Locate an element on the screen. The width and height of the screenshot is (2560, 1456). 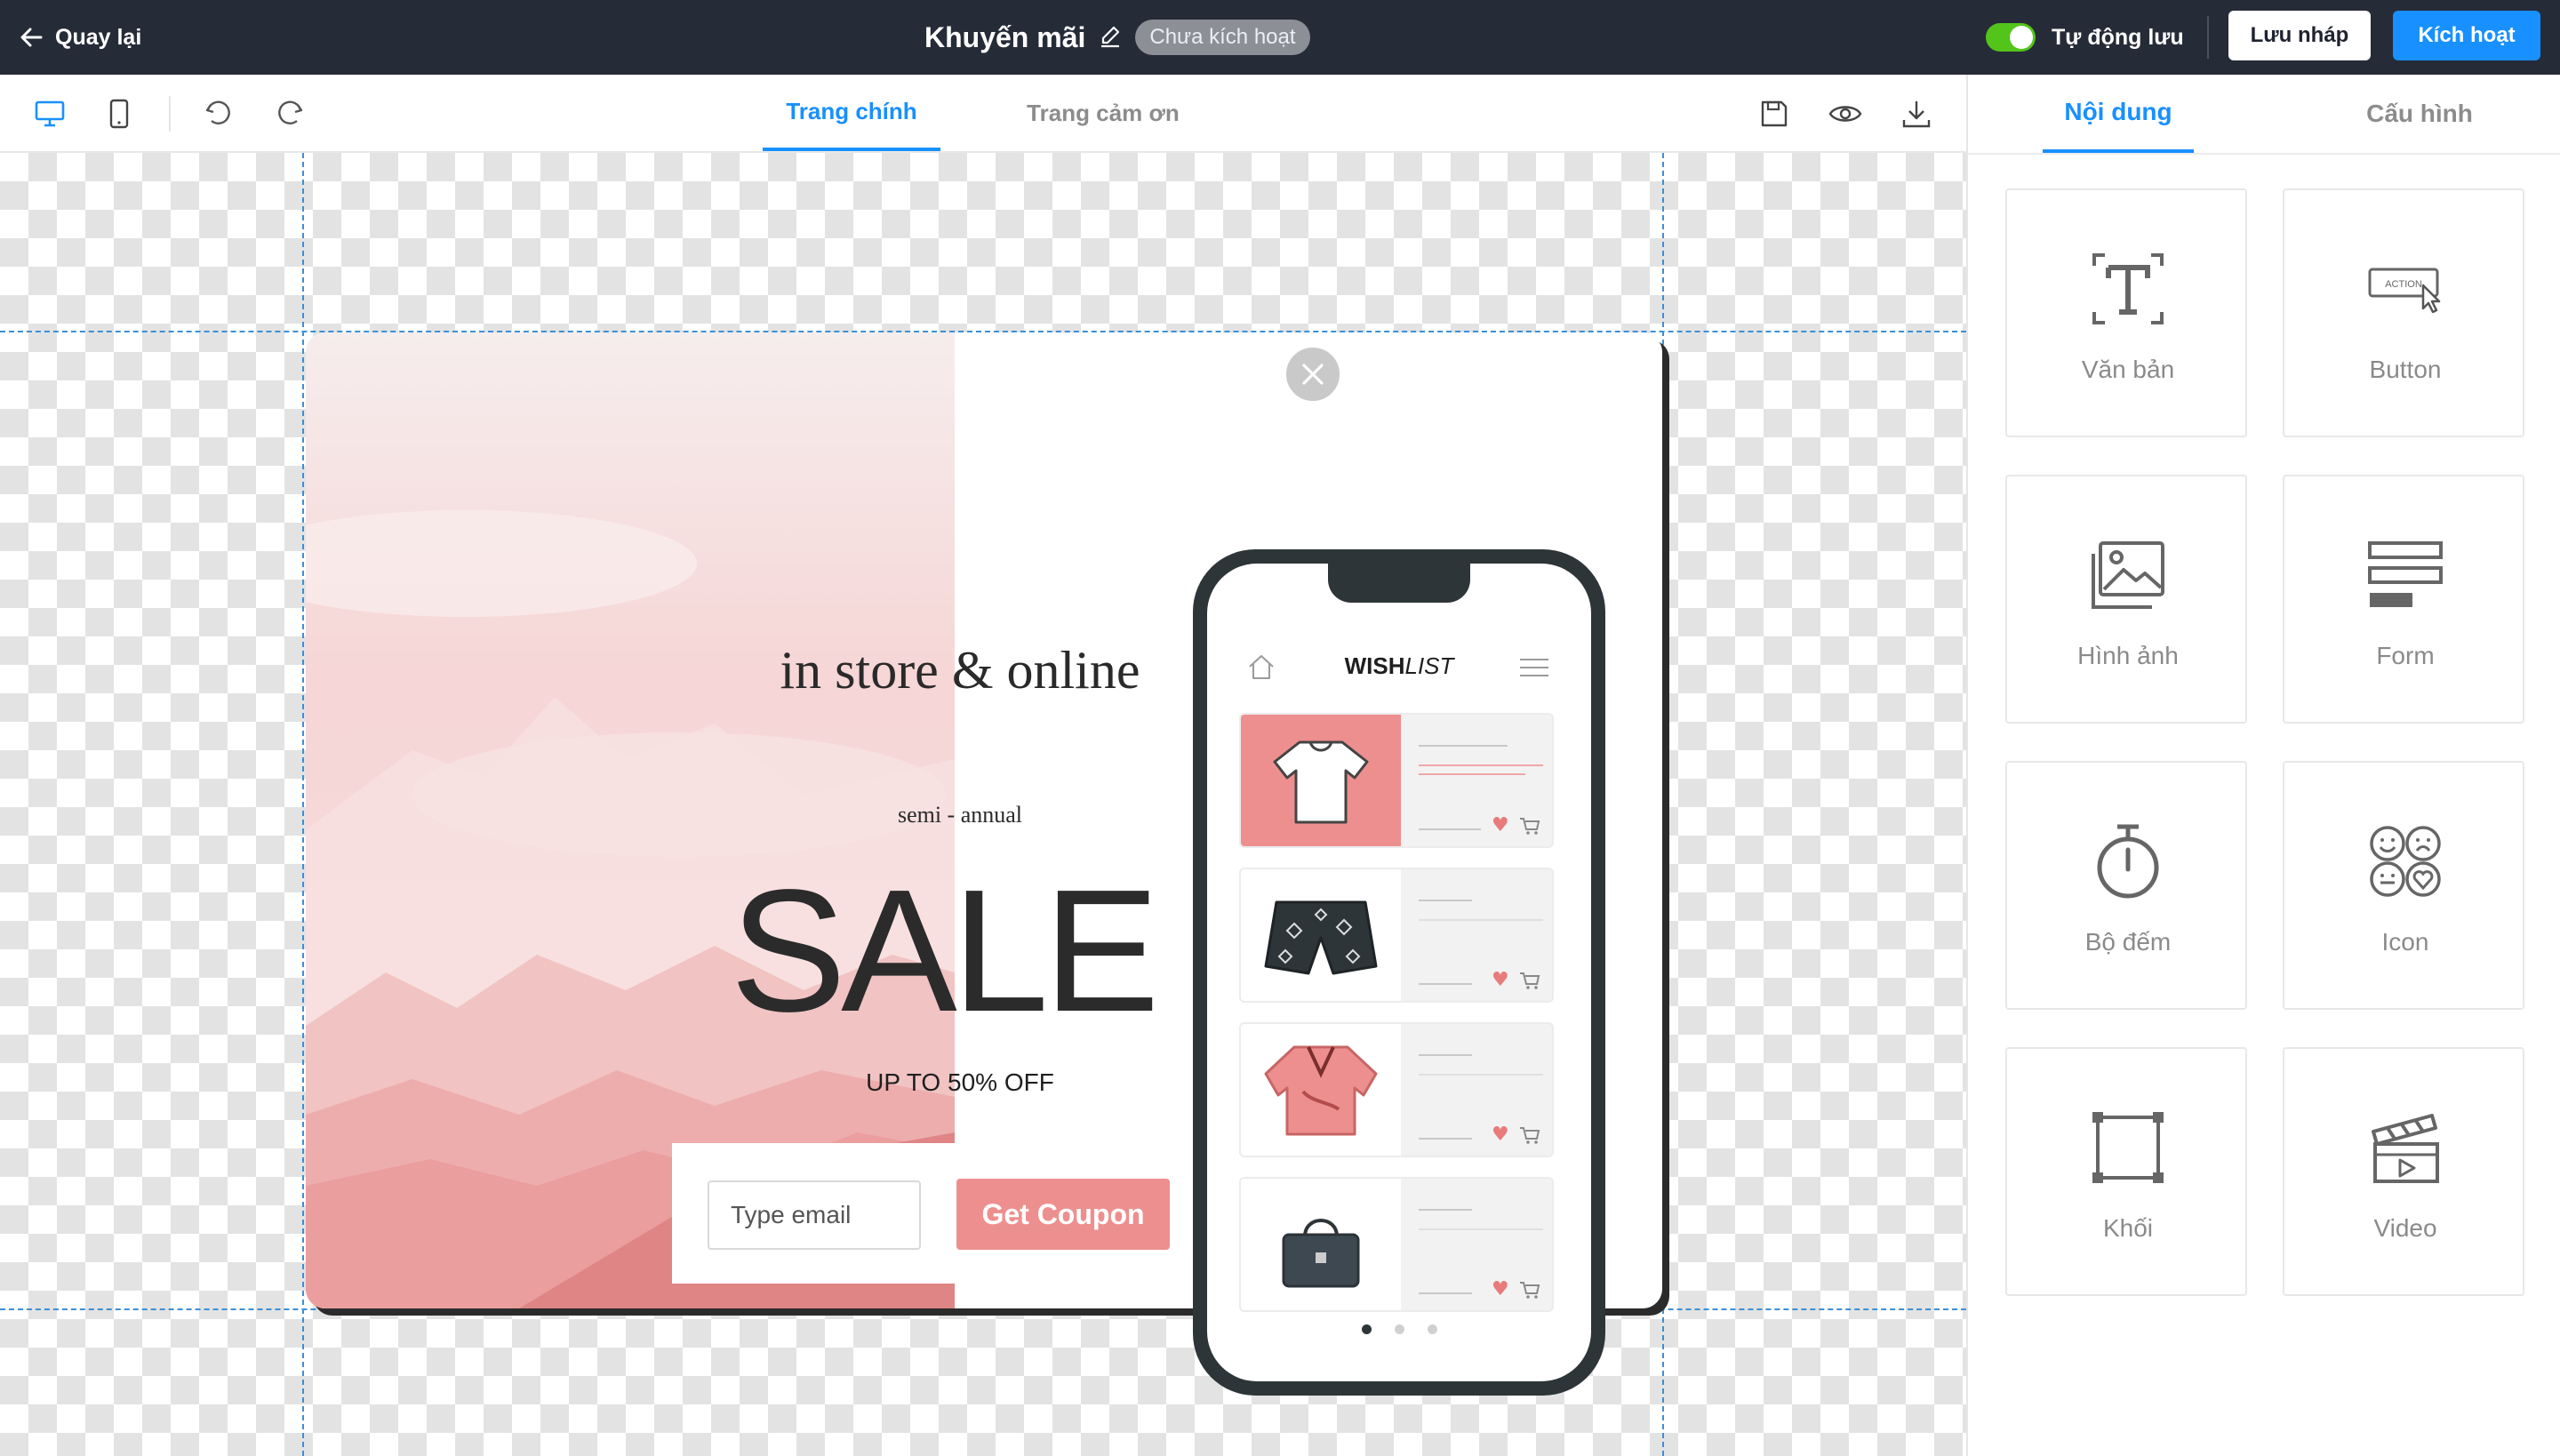
element-image: Hình ảnh is located at coordinates (2126, 599).